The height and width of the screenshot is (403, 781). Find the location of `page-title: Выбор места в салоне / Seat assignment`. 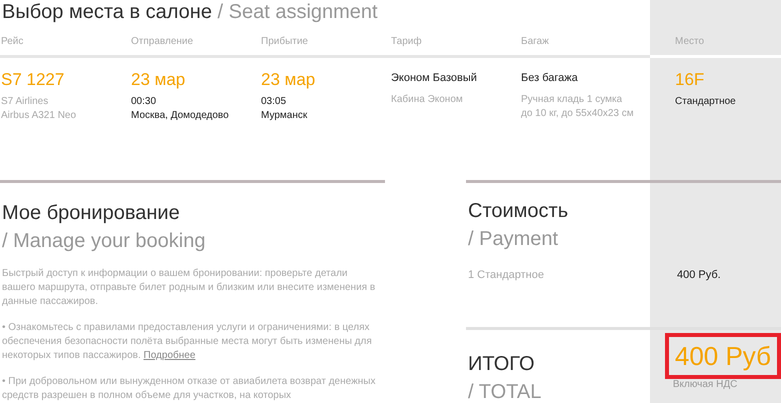

page-title: Выбор места в салоне / Seat assignment is located at coordinates (190, 12).